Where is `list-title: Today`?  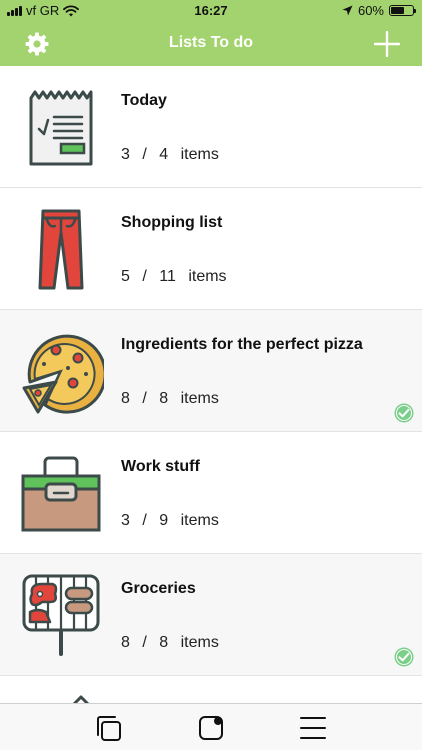 list-title: Today is located at coordinates (144, 100).